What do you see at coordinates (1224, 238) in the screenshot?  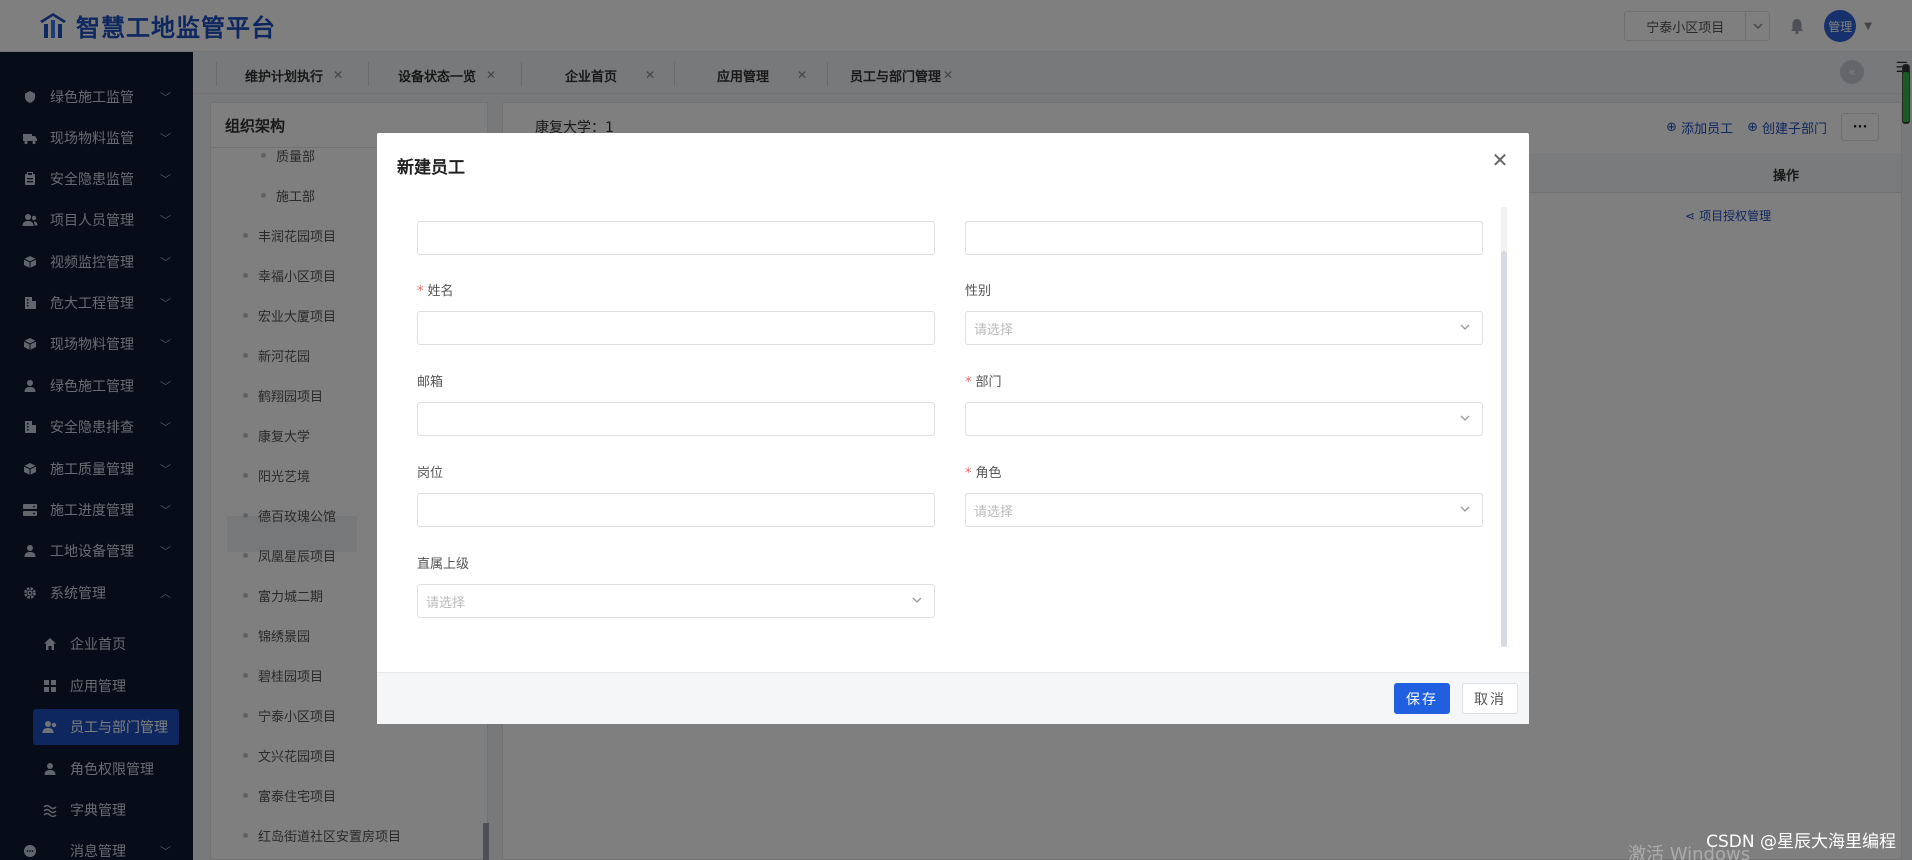 I see `top-right-input` at bounding box center [1224, 238].